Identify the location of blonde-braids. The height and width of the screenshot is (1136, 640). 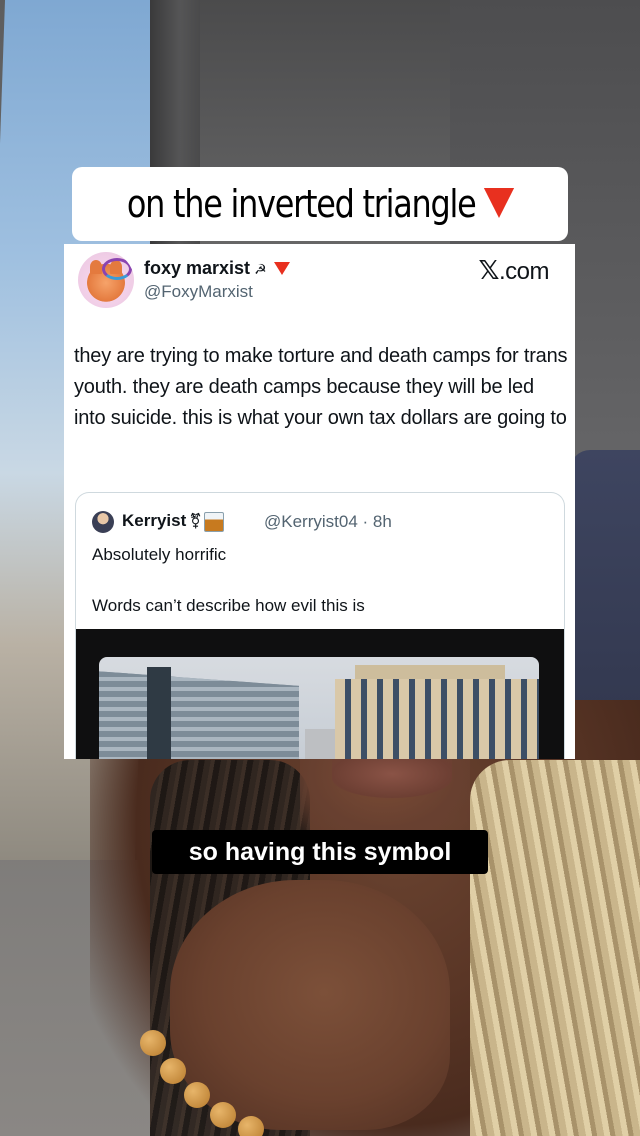
(555, 948).